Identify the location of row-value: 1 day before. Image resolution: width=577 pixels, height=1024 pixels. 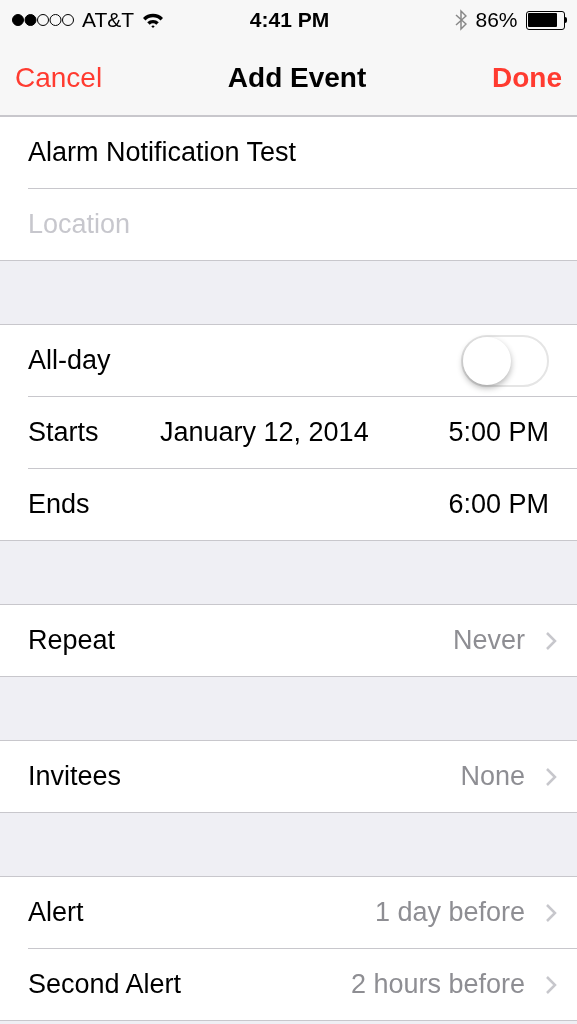
(449, 912).